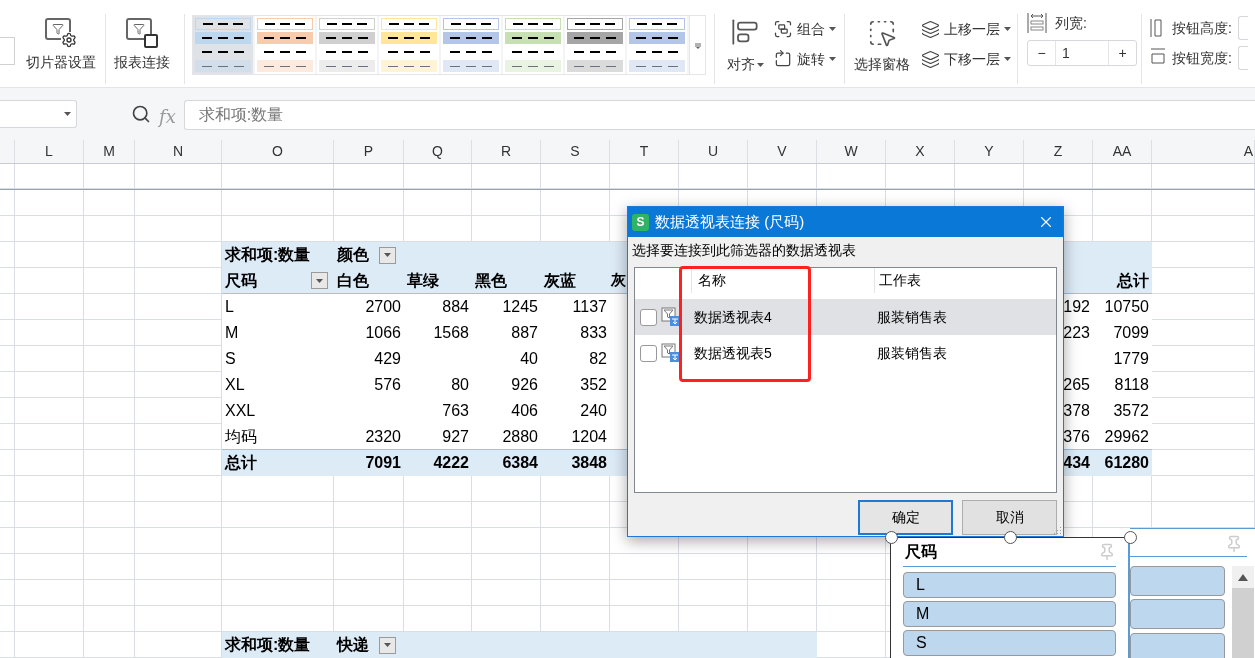 Image resolution: width=1255 pixels, height=658 pixels. Describe the element at coordinates (1131, 411) in the screenshot. I see `table-cell-text: 3572` at that location.